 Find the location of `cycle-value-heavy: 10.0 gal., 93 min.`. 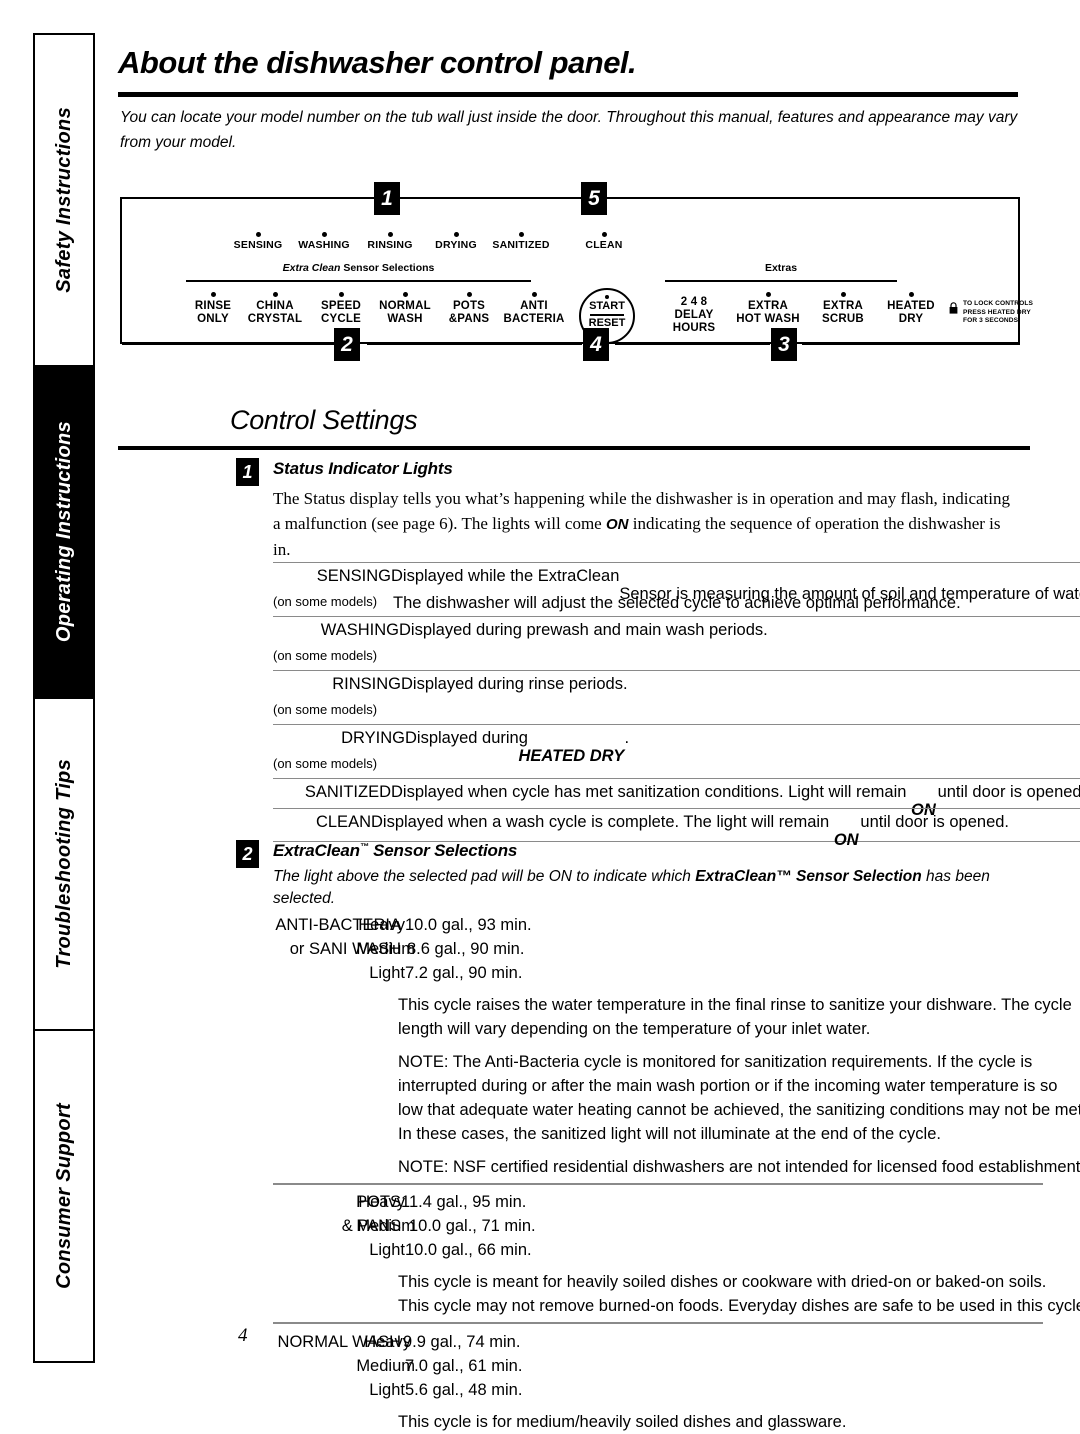

cycle-value-heavy: 10.0 gal., 93 min. is located at coordinates (468, 925).